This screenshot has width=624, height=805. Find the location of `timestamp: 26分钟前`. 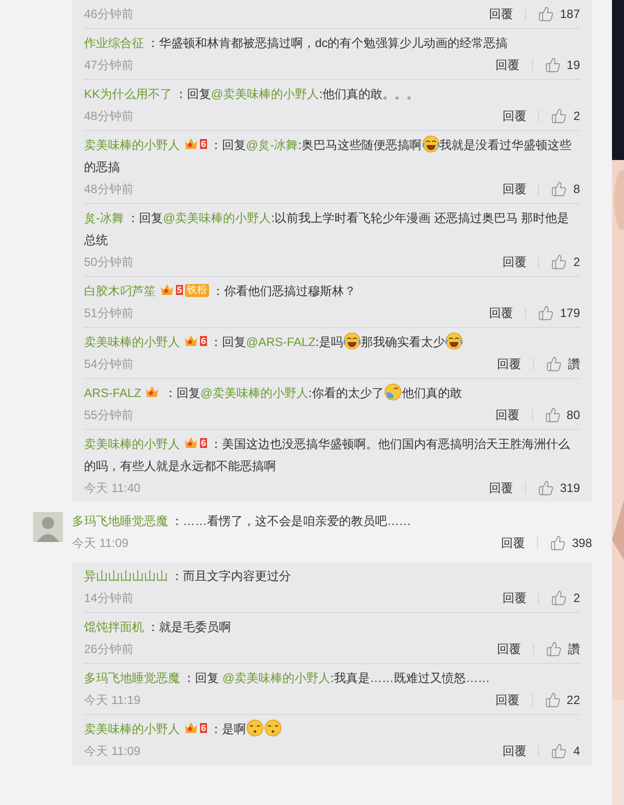

timestamp: 26分钟前 is located at coordinates (109, 649).